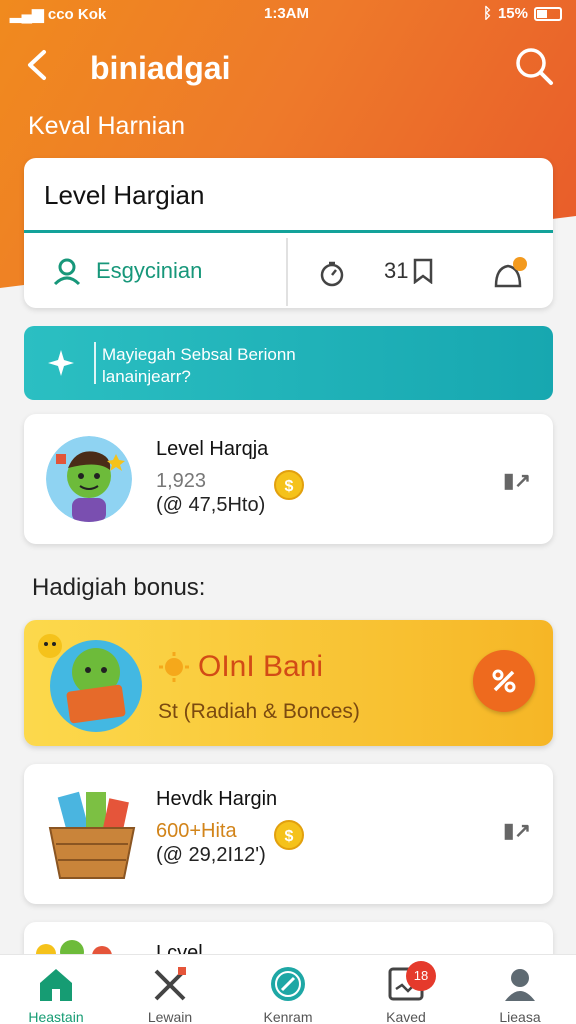 The image size is (576, 1024). Describe the element at coordinates (288, 68) in the screenshot. I see `top-bar: biniadgai` at that location.